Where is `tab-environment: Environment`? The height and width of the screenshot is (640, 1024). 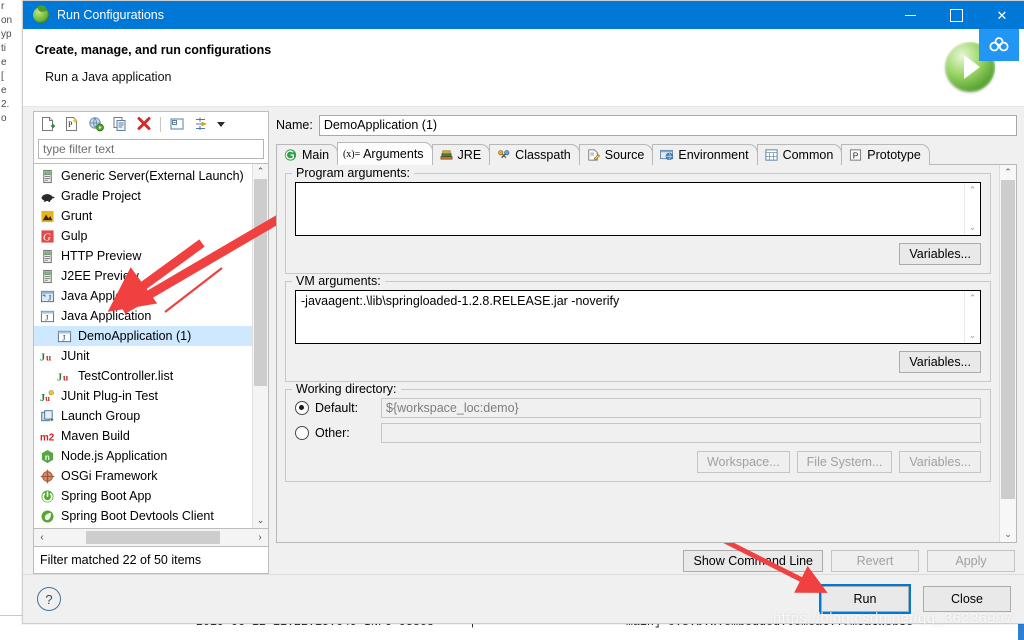 tab-environment: Environment is located at coordinates (705, 154).